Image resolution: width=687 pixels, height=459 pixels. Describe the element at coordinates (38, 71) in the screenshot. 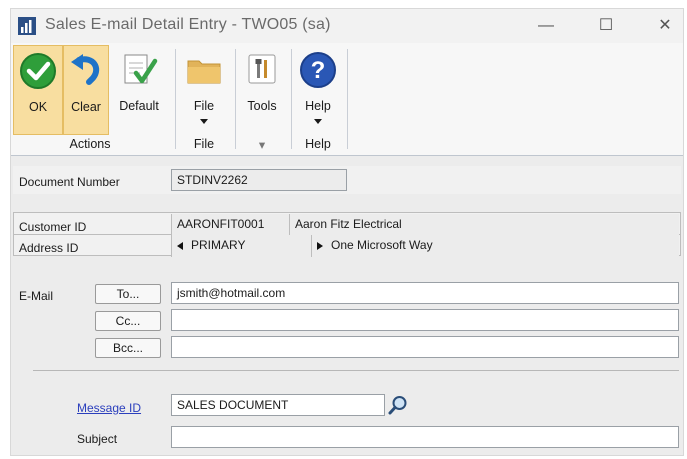

I see `ok-check-icon` at that location.